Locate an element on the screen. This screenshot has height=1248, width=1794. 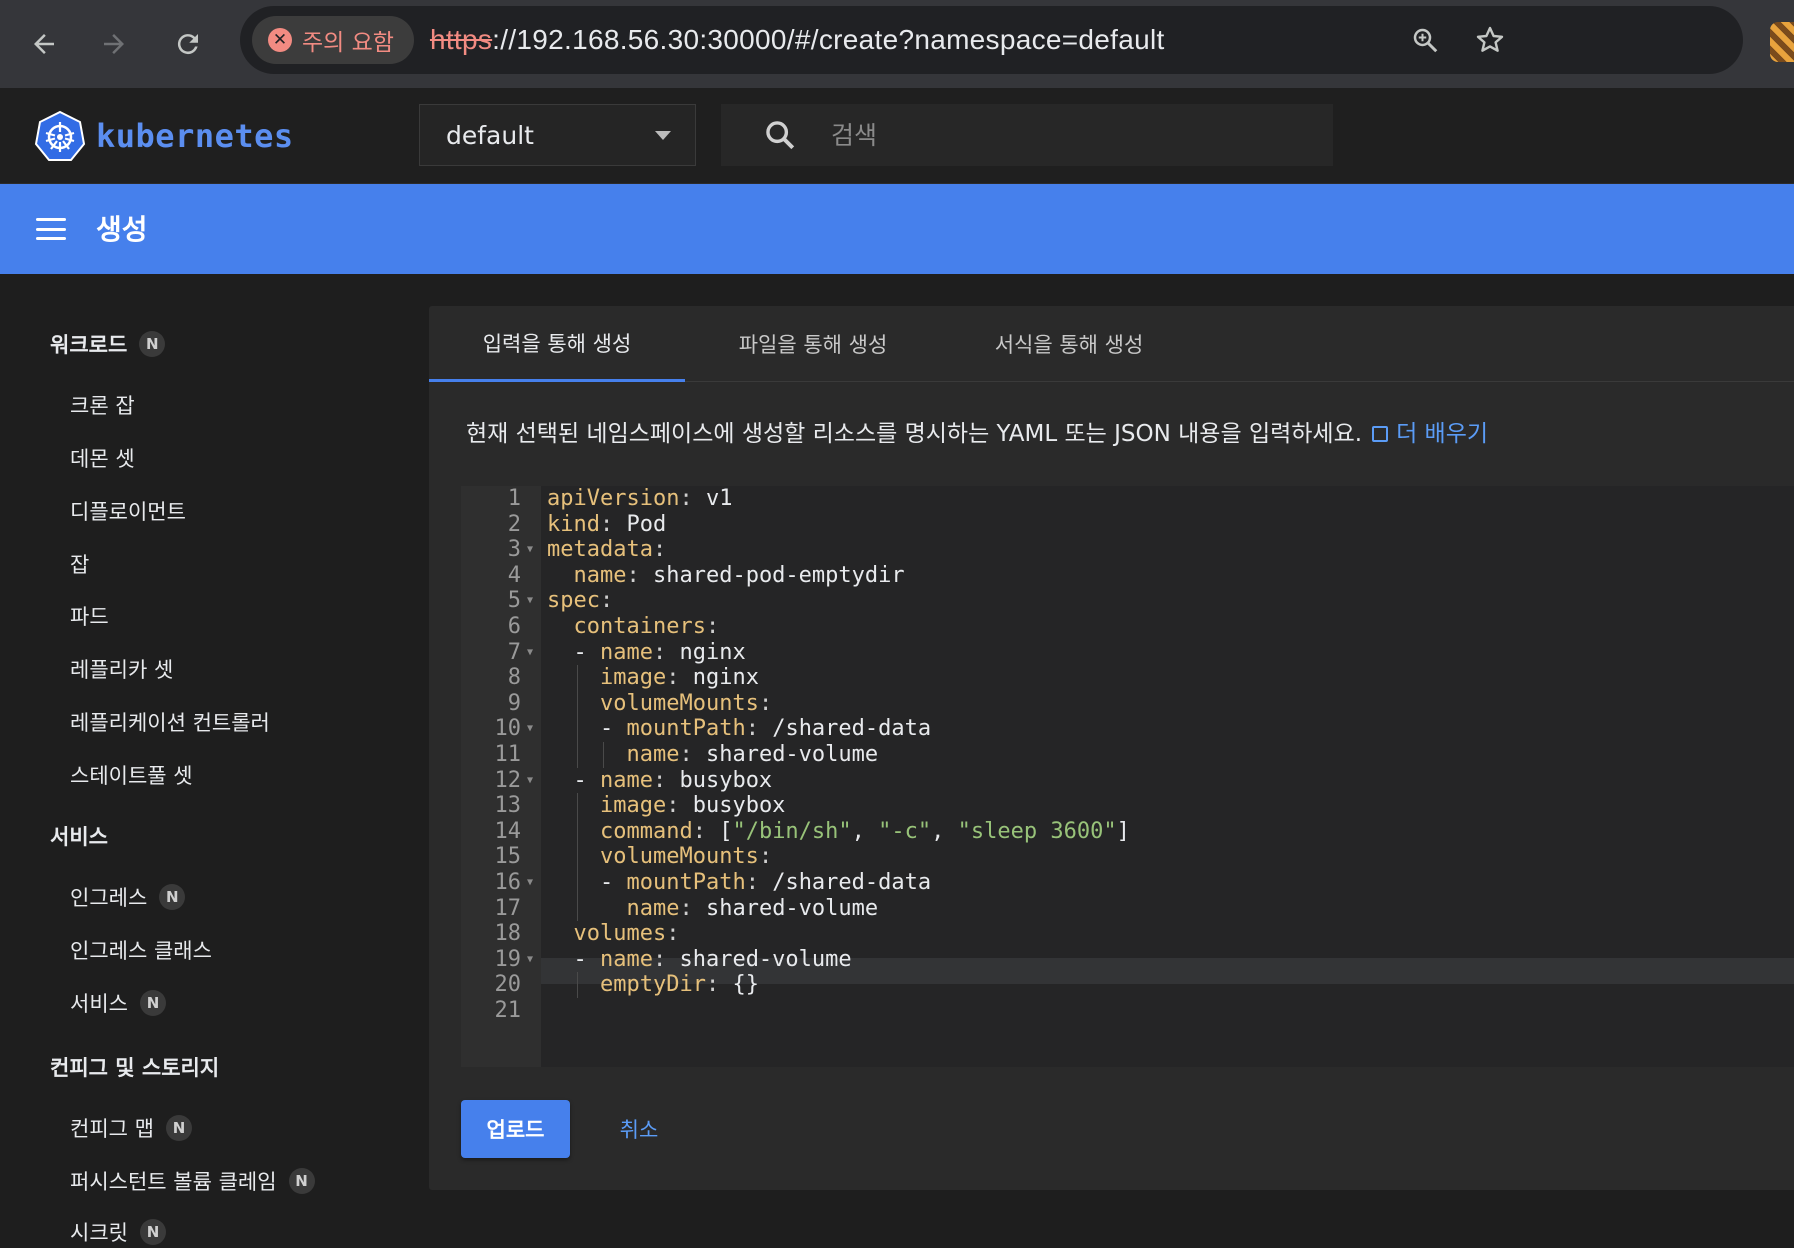
sidebar-group-config-storage: 컨피그 및 스토리지 is located at coordinates (134, 1067).